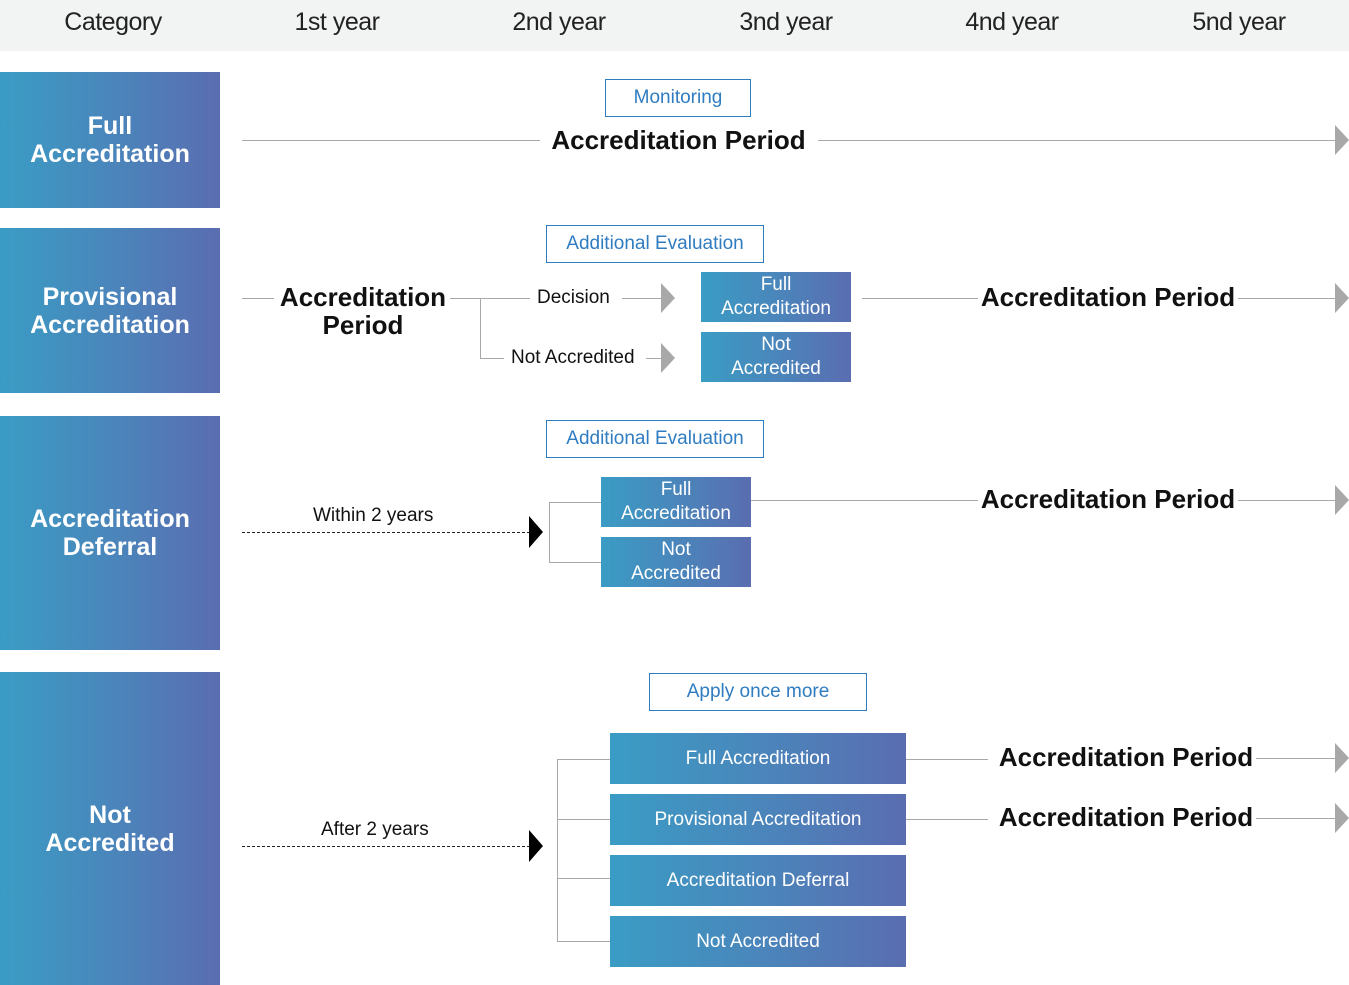  What do you see at coordinates (337, 22) in the screenshot?
I see `header-year-1: 1st year` at bounding box center [337, 22].